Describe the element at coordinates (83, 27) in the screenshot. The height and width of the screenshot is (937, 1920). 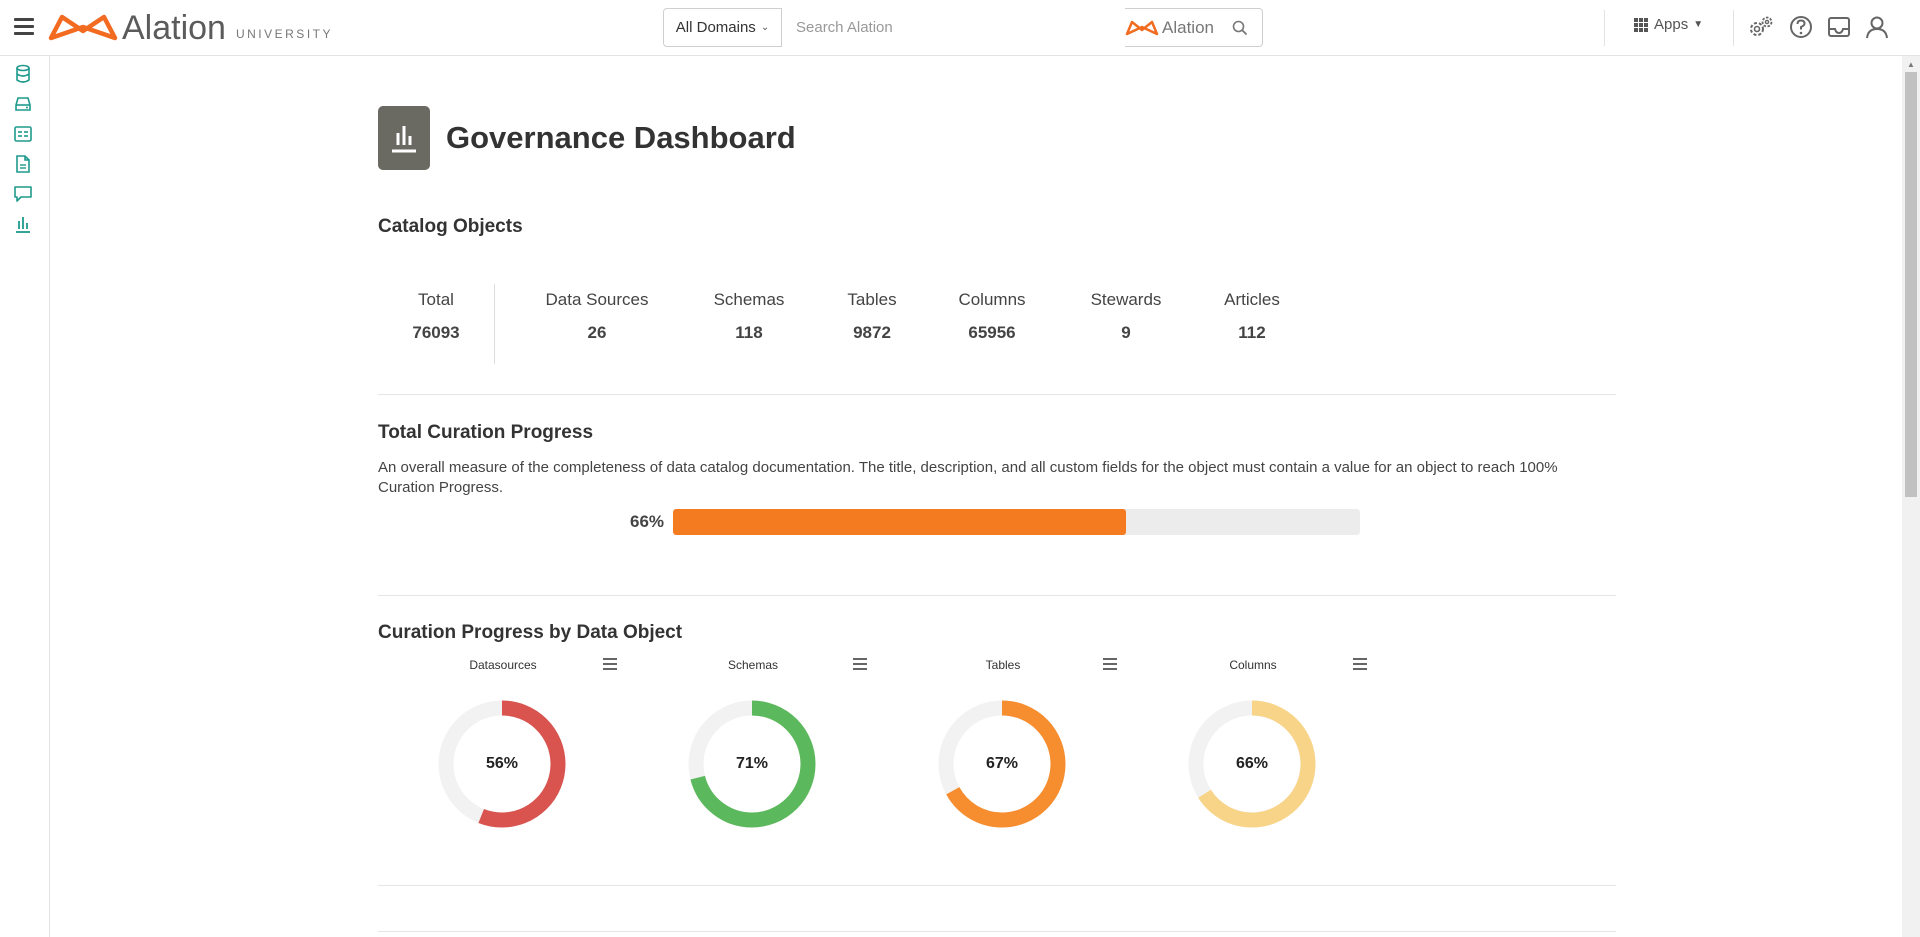
I see `alation-bowtie-icon` at that location.